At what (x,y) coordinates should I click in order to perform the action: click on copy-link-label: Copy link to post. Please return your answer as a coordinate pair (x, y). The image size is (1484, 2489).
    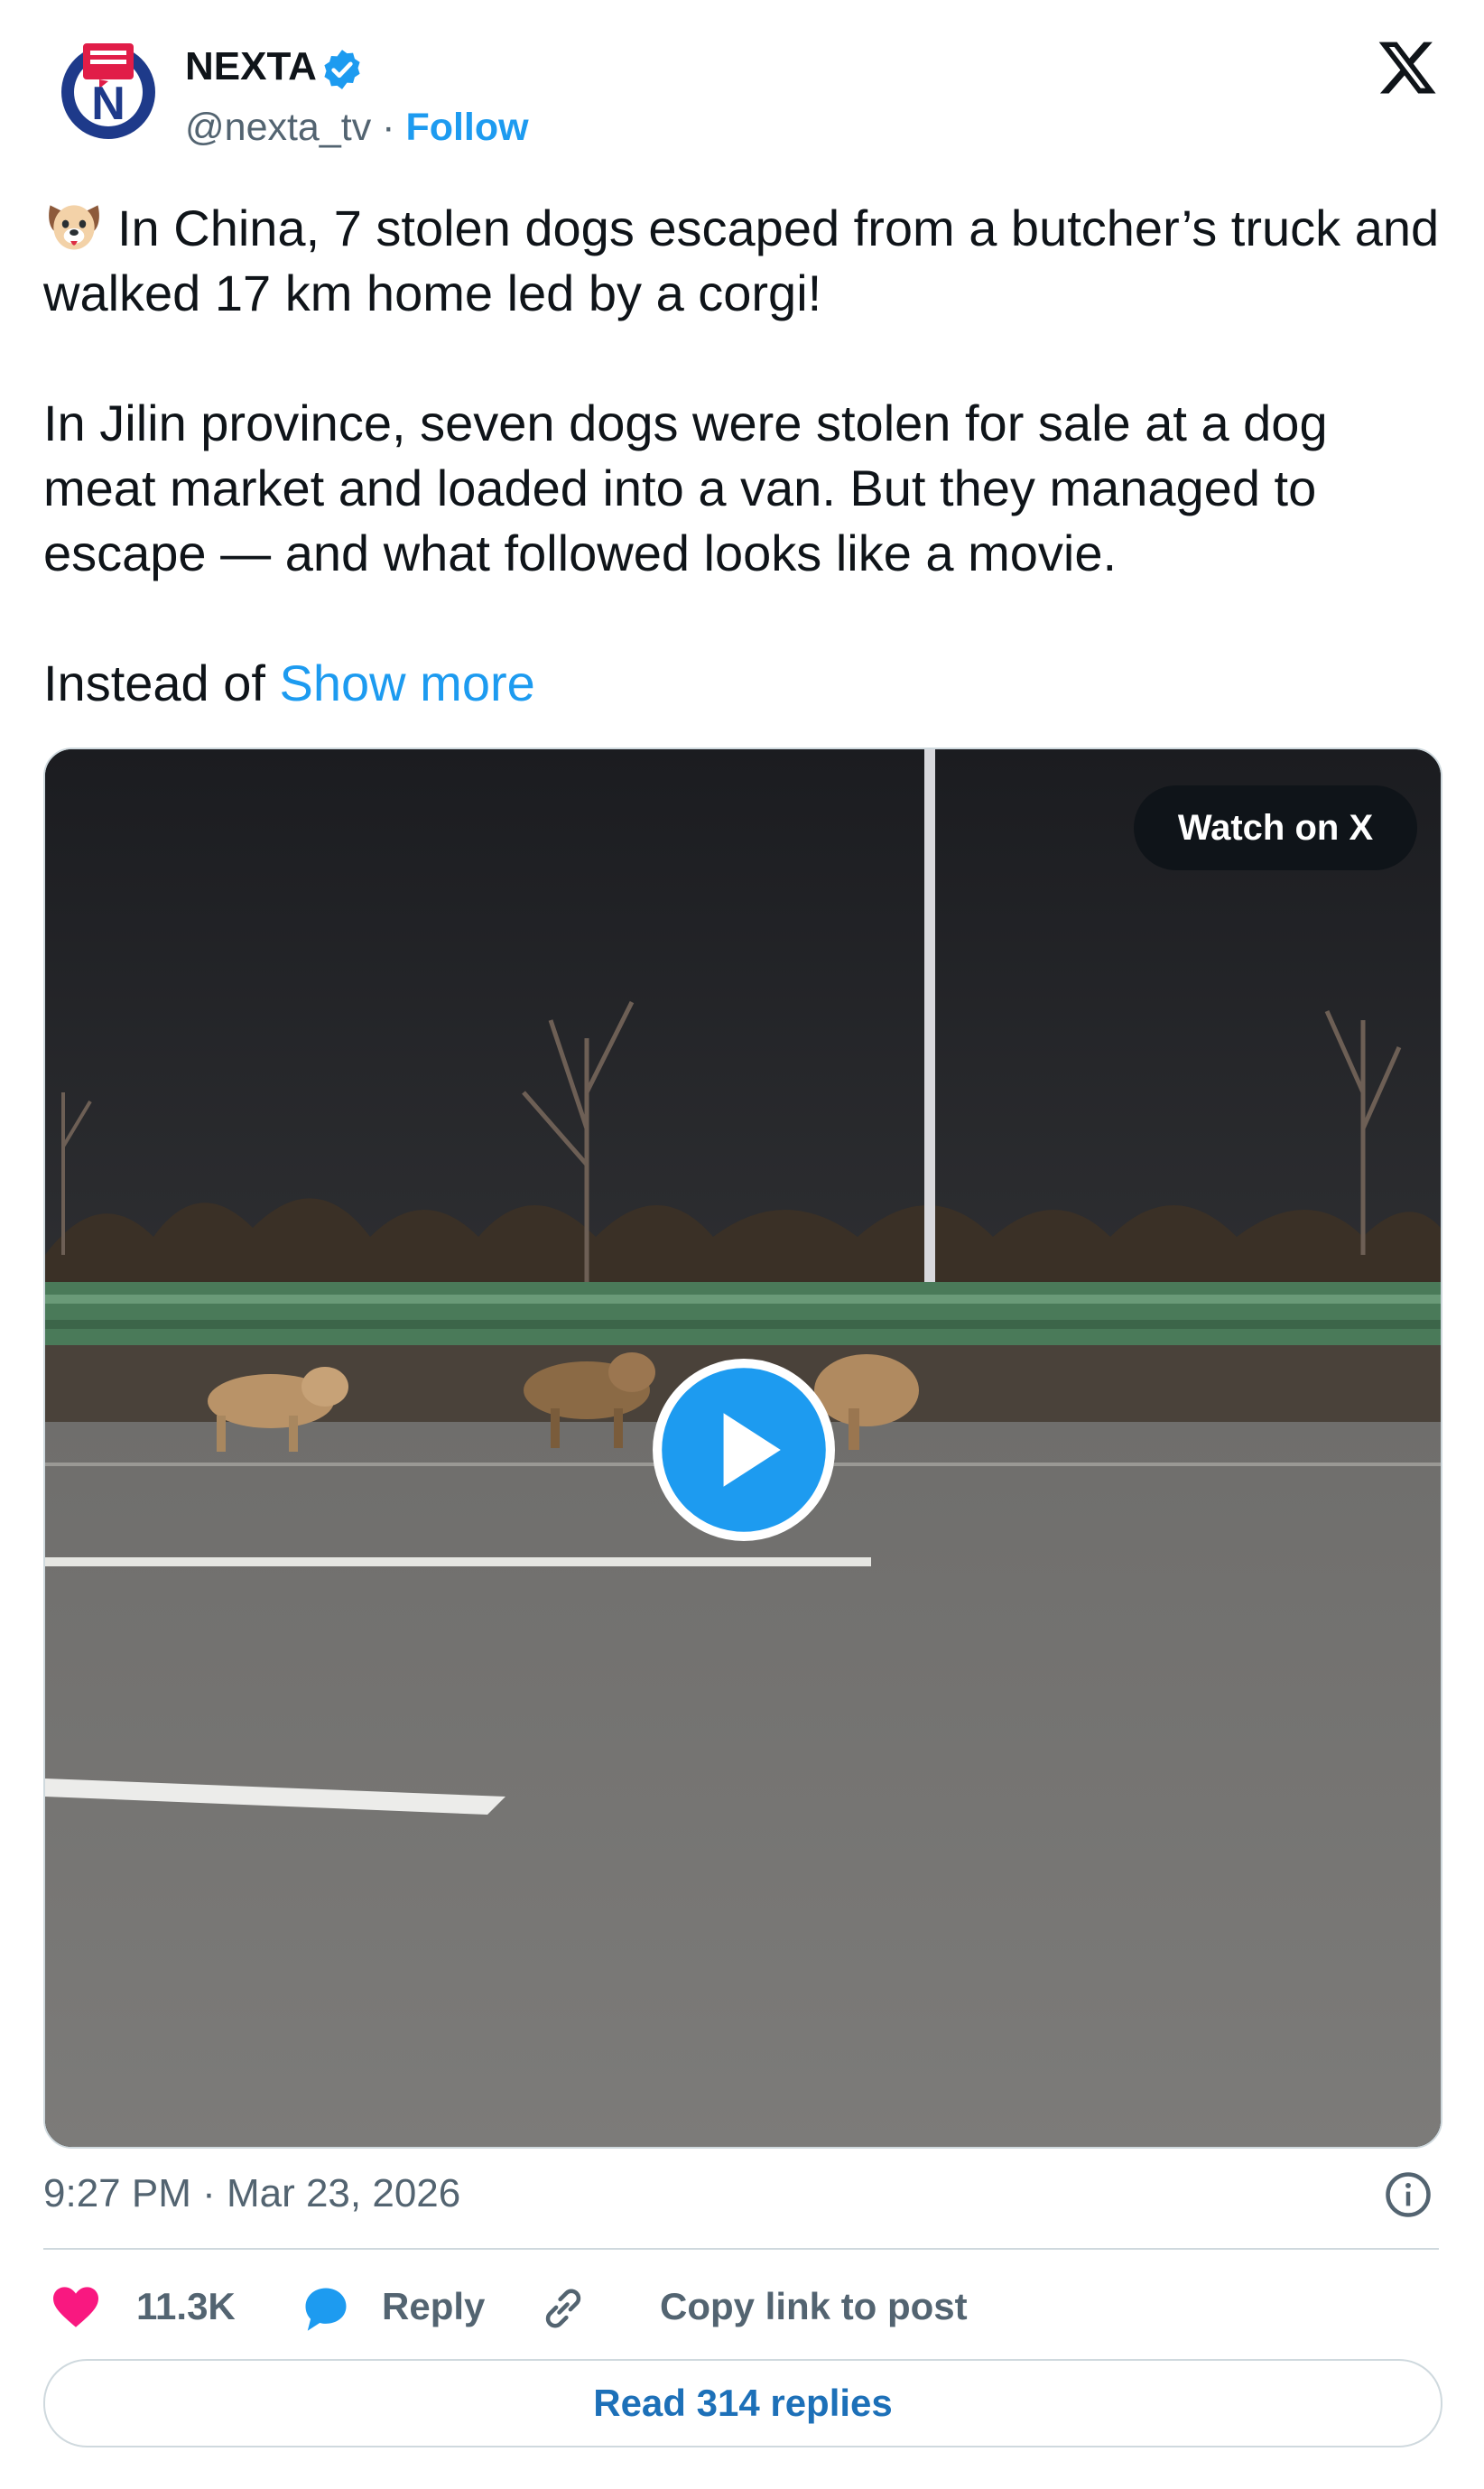
    Looking at the image, I should click on (814, 2306).